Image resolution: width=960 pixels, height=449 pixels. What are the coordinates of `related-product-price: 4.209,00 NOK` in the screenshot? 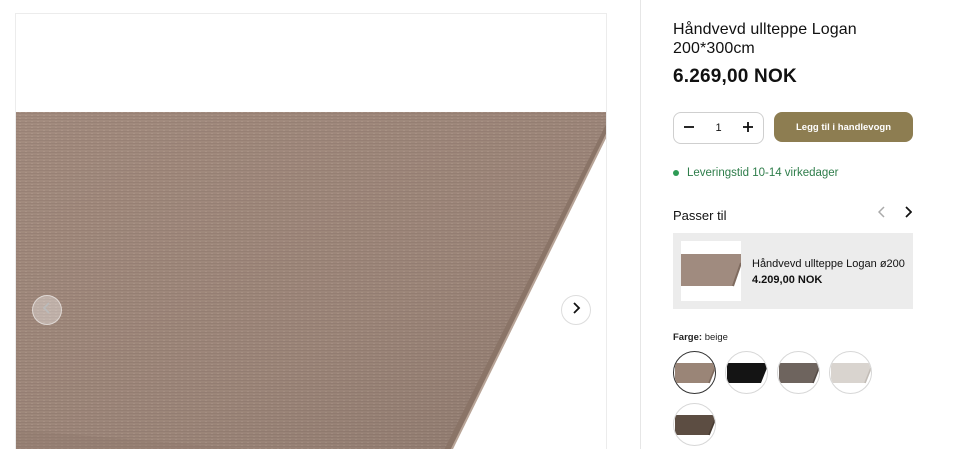 It's located at (787, 279).